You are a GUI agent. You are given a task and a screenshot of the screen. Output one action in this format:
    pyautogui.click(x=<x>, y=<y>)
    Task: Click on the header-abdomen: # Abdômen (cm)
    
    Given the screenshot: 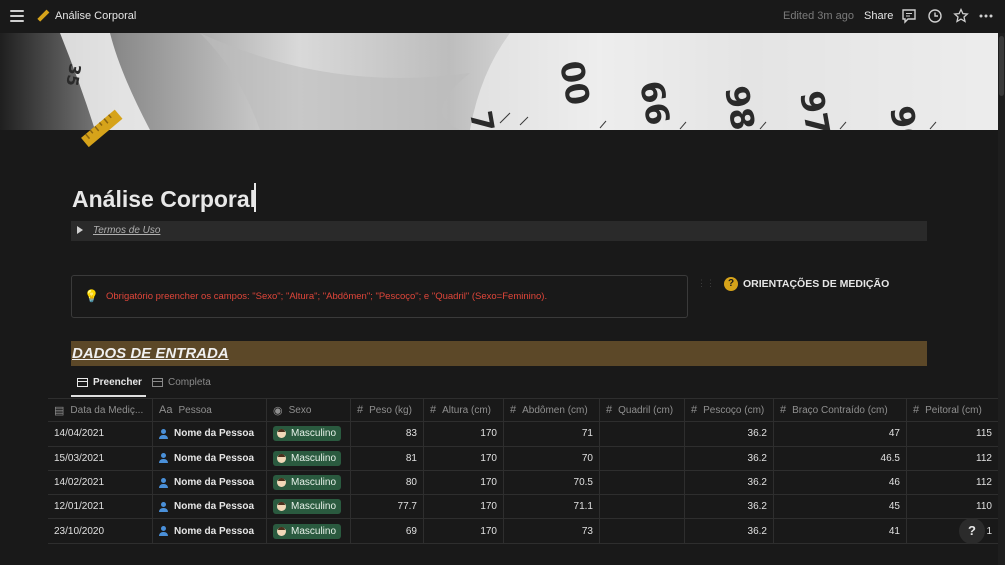 What is the action you would take?
    pyautogui.click(x=552, y=410)
    